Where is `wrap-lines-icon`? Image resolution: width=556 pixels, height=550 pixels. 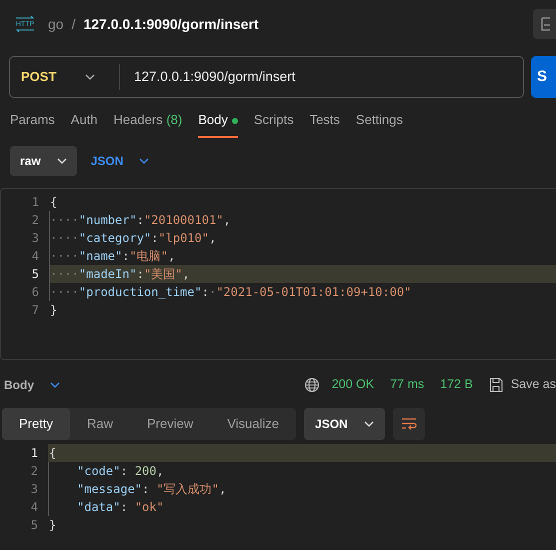 wrap-lines-icon is located at coordinates (408, 423).